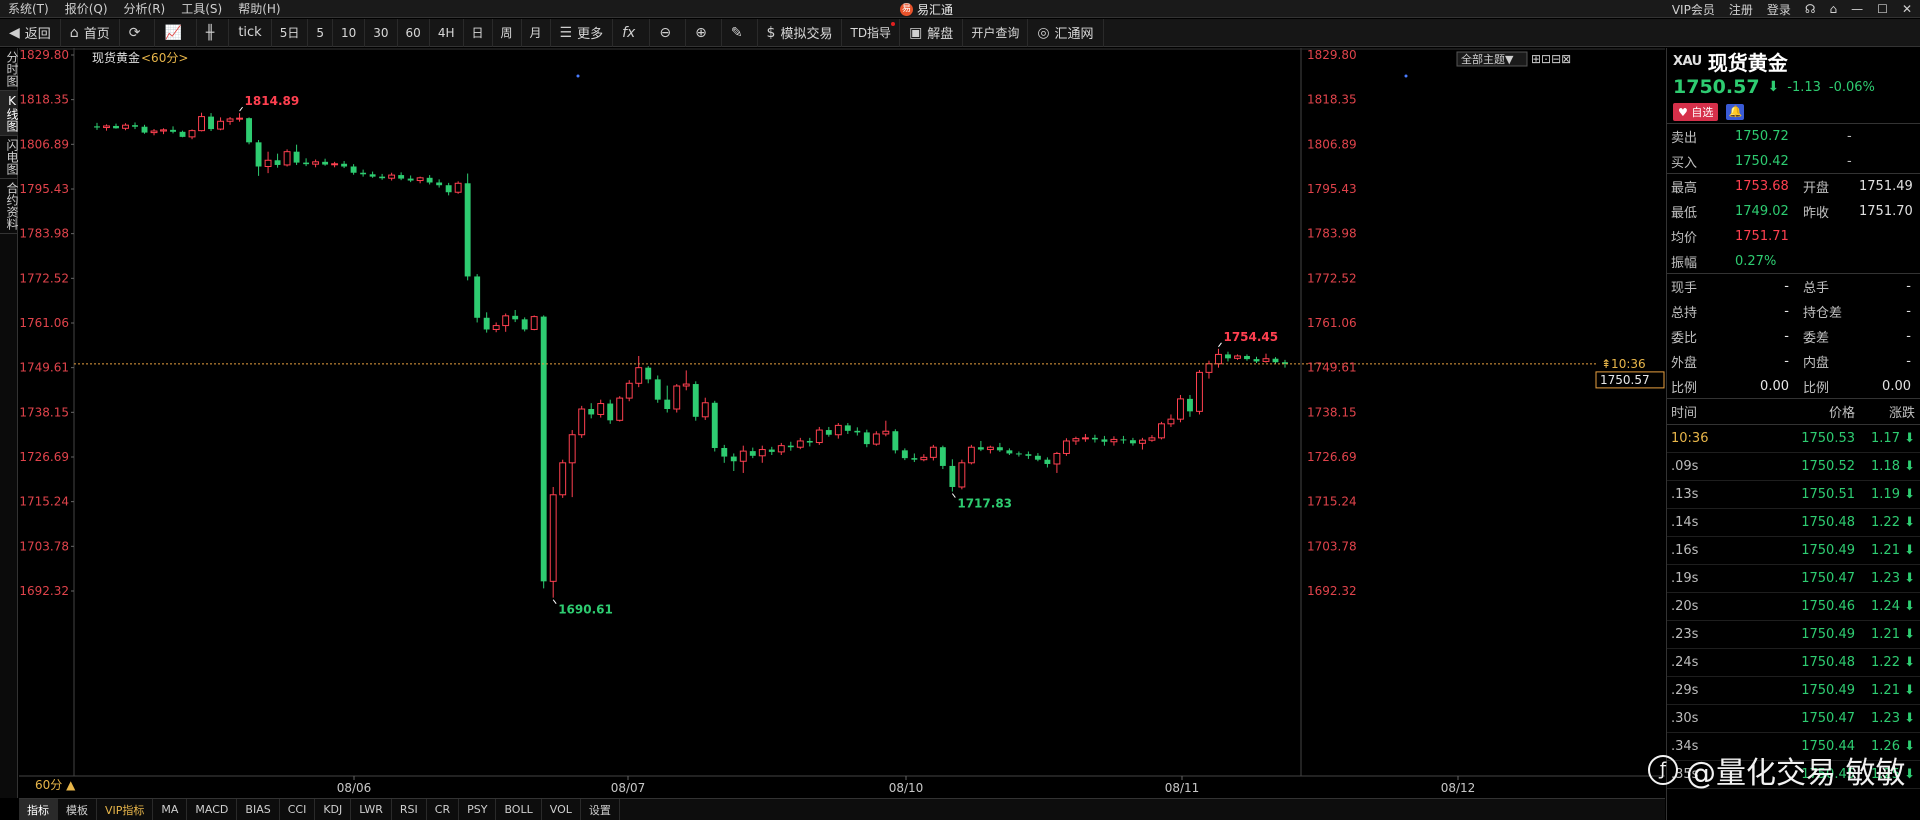  Describe the element at coordinates (201, 8) in the screenshot. I see `menu-tools: 工具(S)` at that location.